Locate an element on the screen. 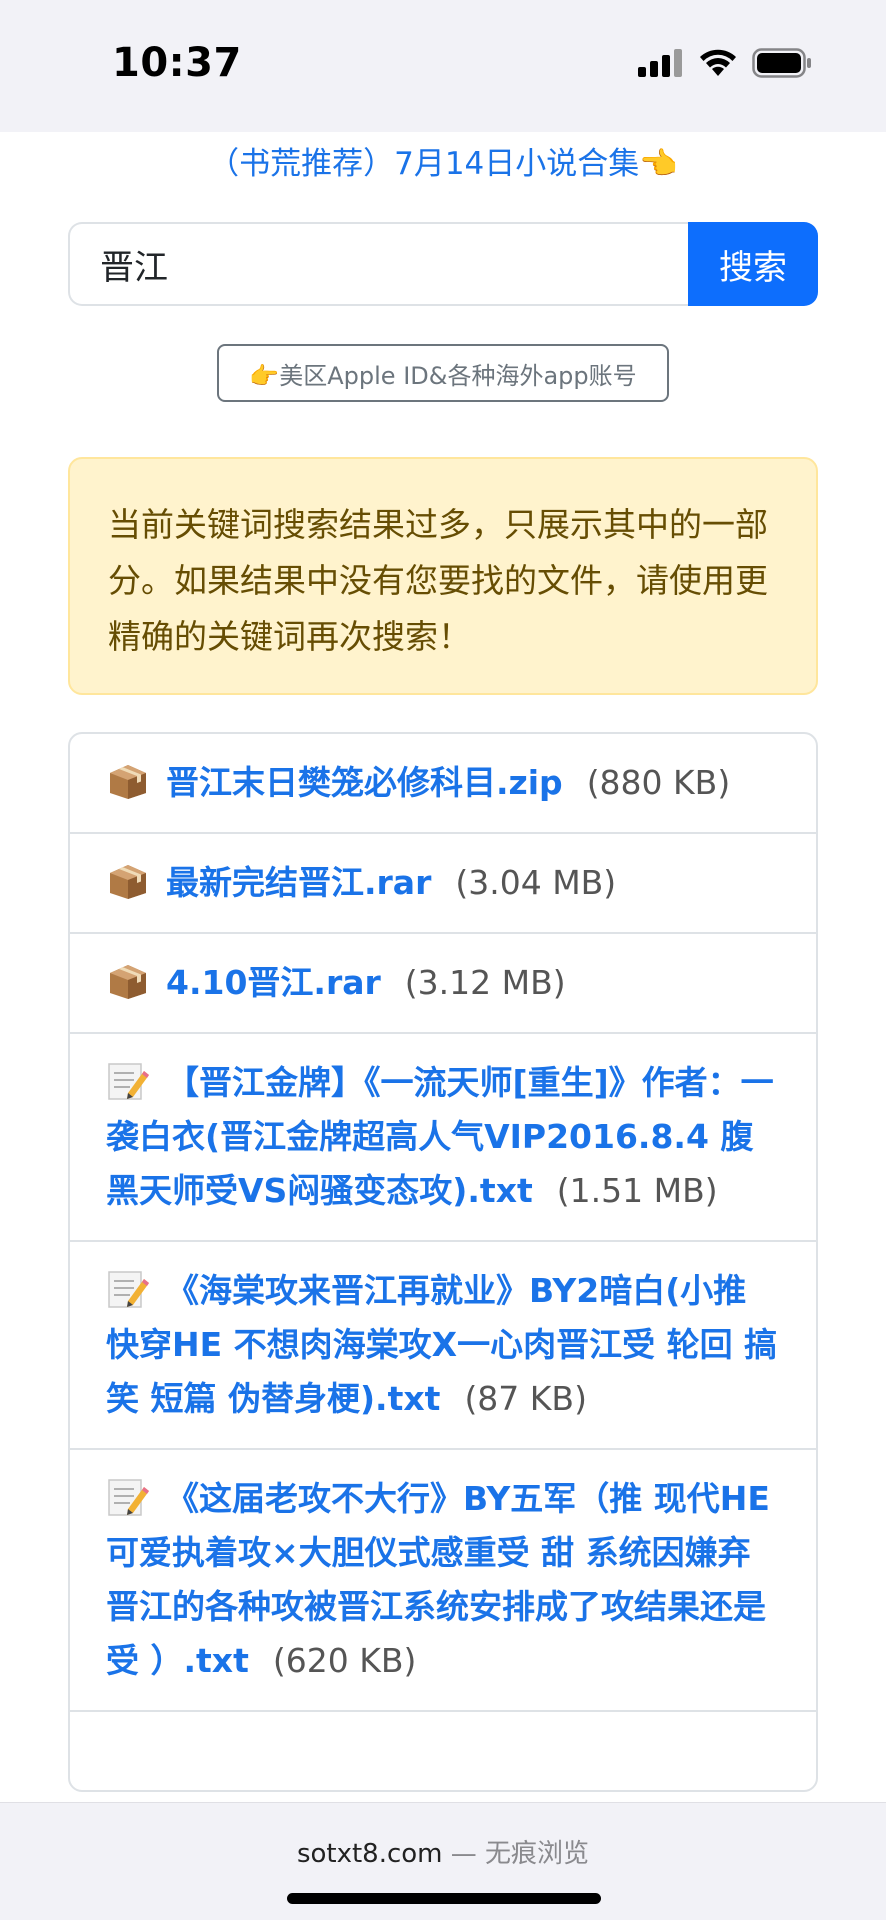  file-size: (620 KB) is located at coordinates (344, 1660).